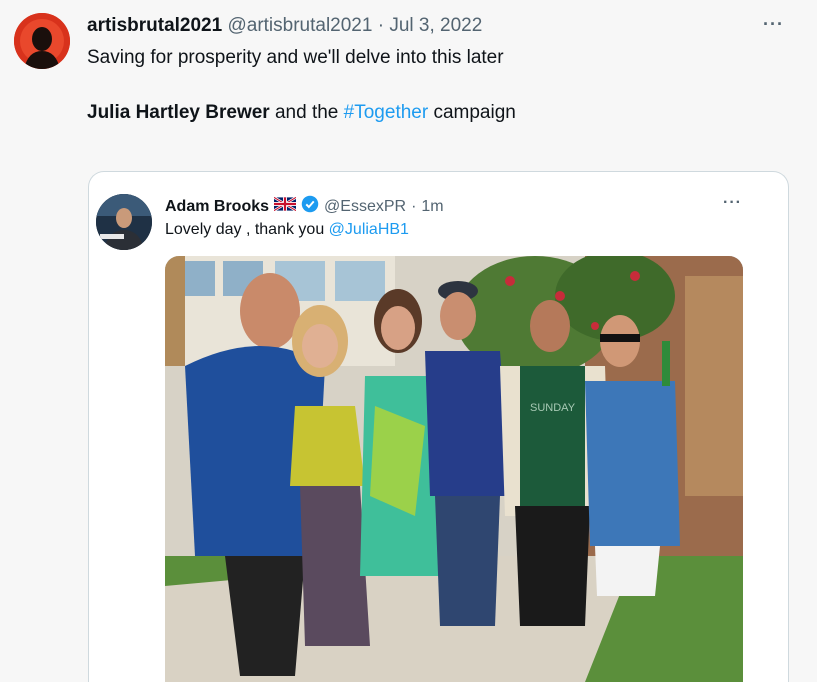  I want to click on quoted-text: Lovely day , thank you, so click(245, 229).